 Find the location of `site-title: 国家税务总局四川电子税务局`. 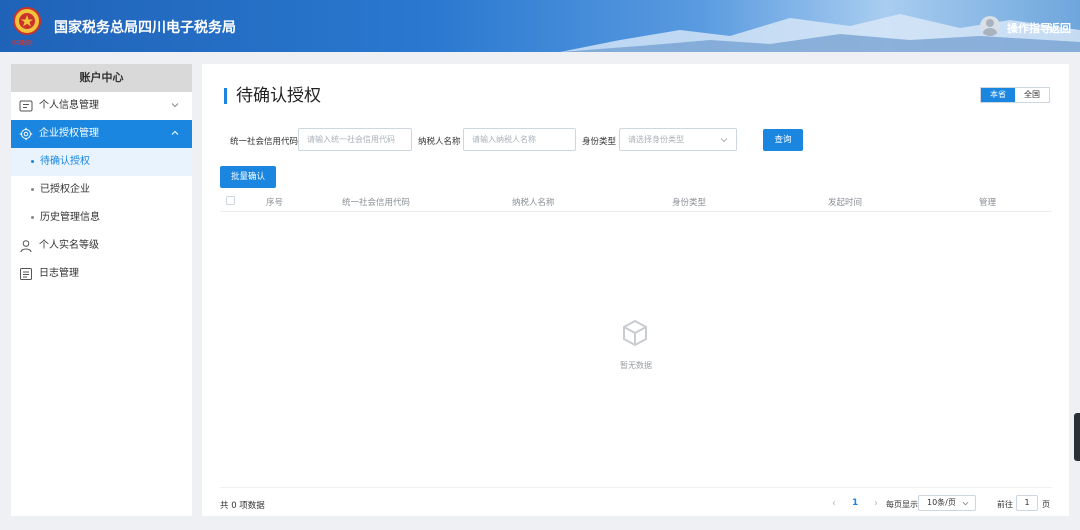

site-title: 国家税务总局四川电子税务局 is located at coordinates (145, 28).